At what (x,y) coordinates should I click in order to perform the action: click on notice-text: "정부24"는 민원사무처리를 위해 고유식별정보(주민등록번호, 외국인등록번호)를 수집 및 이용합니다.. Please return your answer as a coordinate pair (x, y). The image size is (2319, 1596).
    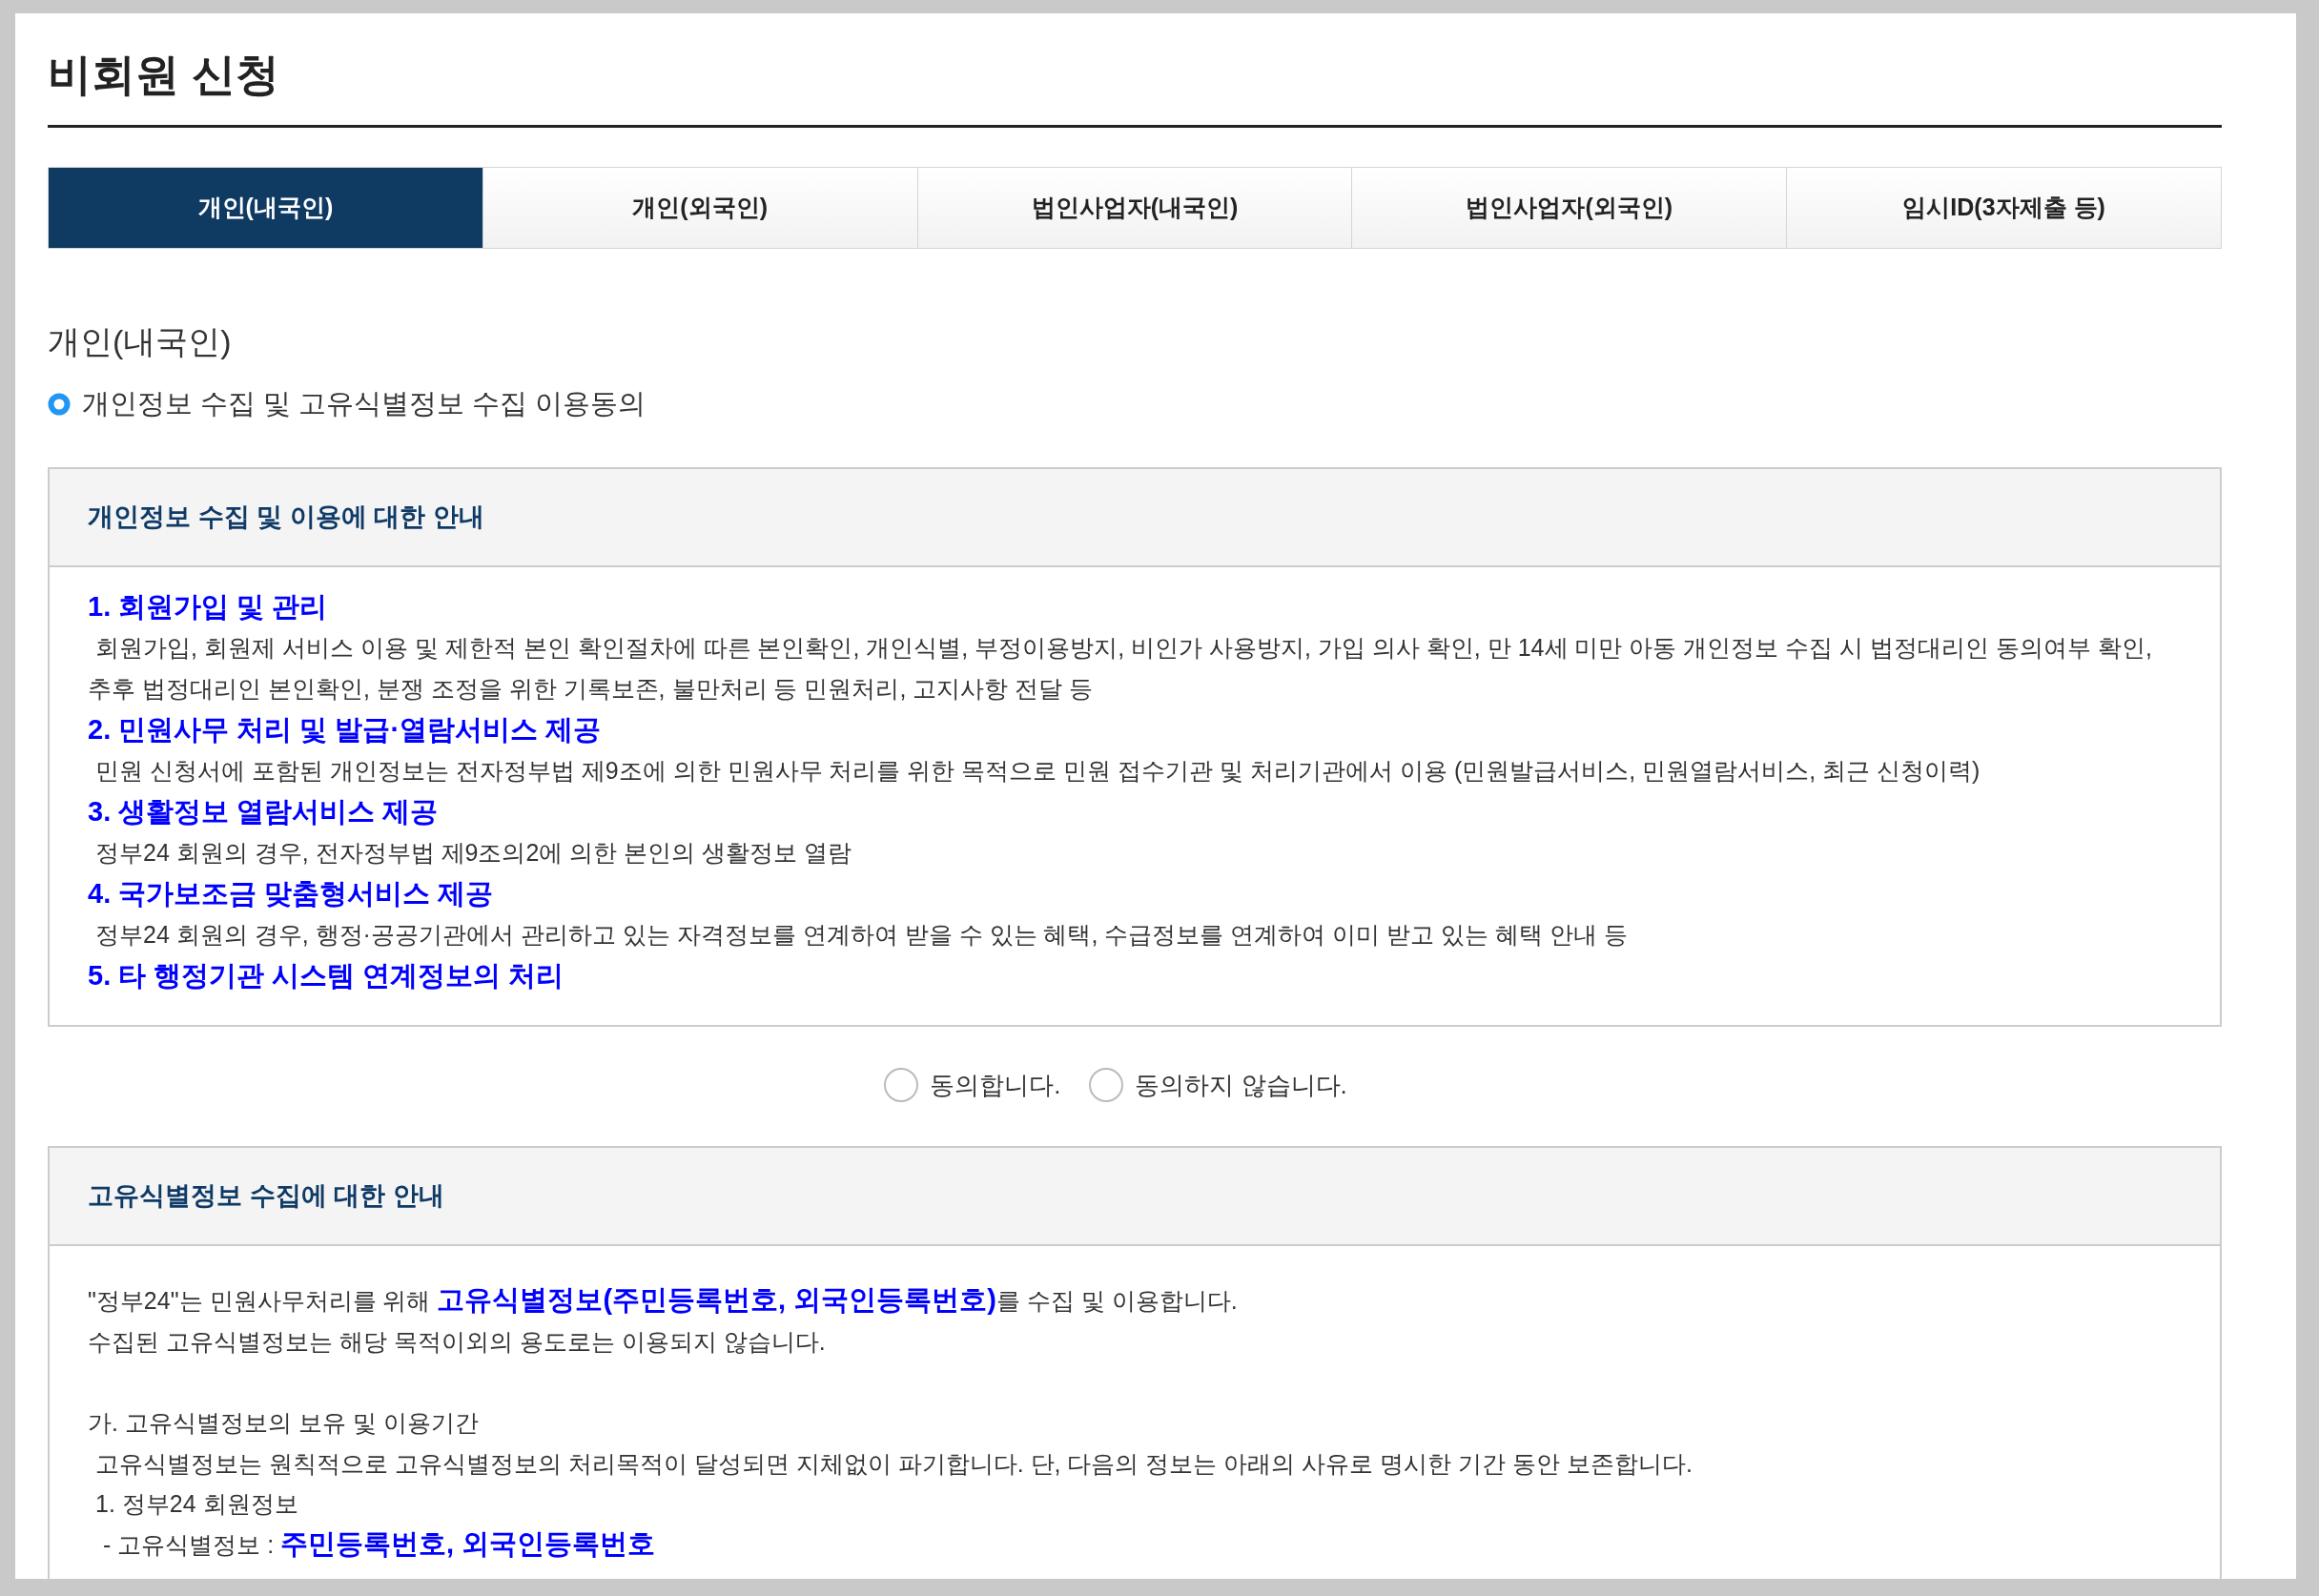
    Looking at the image, I should click on (663, 1299).